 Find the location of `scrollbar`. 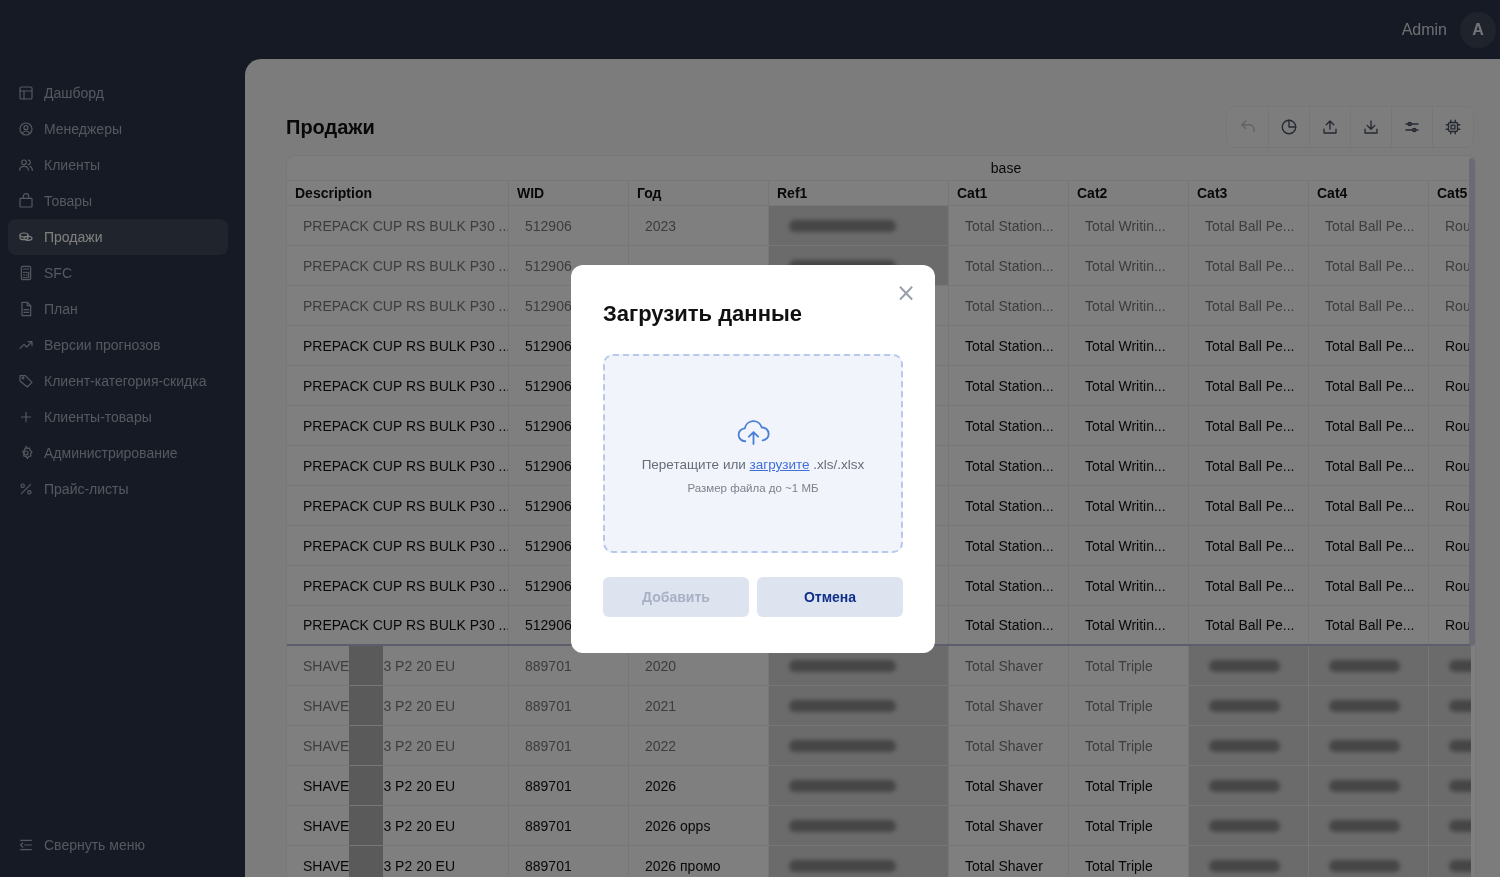

scrollbar is located at coordinates (1472, 402).